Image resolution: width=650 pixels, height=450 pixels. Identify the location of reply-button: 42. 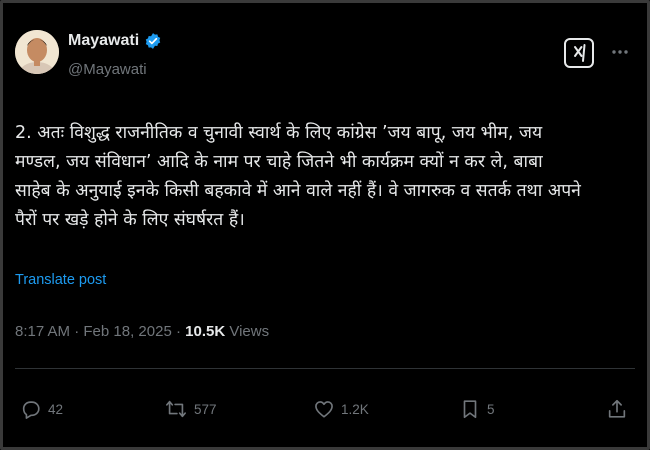
(41, 409).